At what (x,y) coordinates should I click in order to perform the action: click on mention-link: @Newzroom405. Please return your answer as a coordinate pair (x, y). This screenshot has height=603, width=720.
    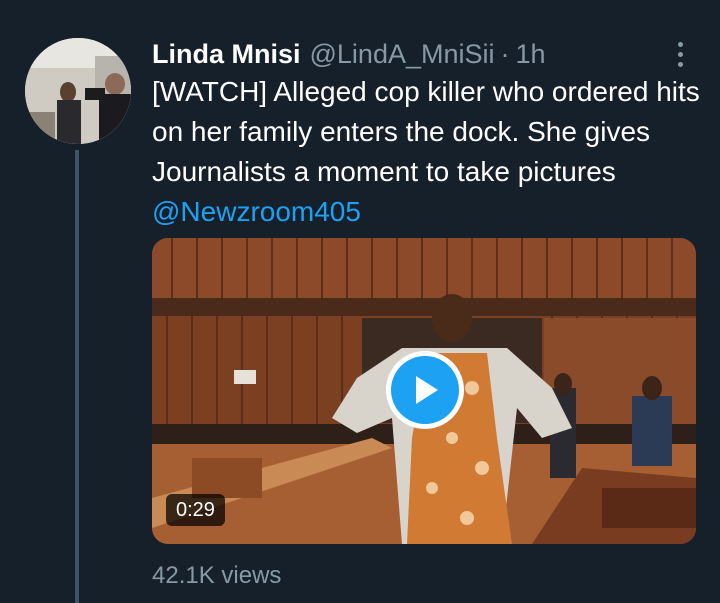
    Looking at the image, I should click on (256, 211).